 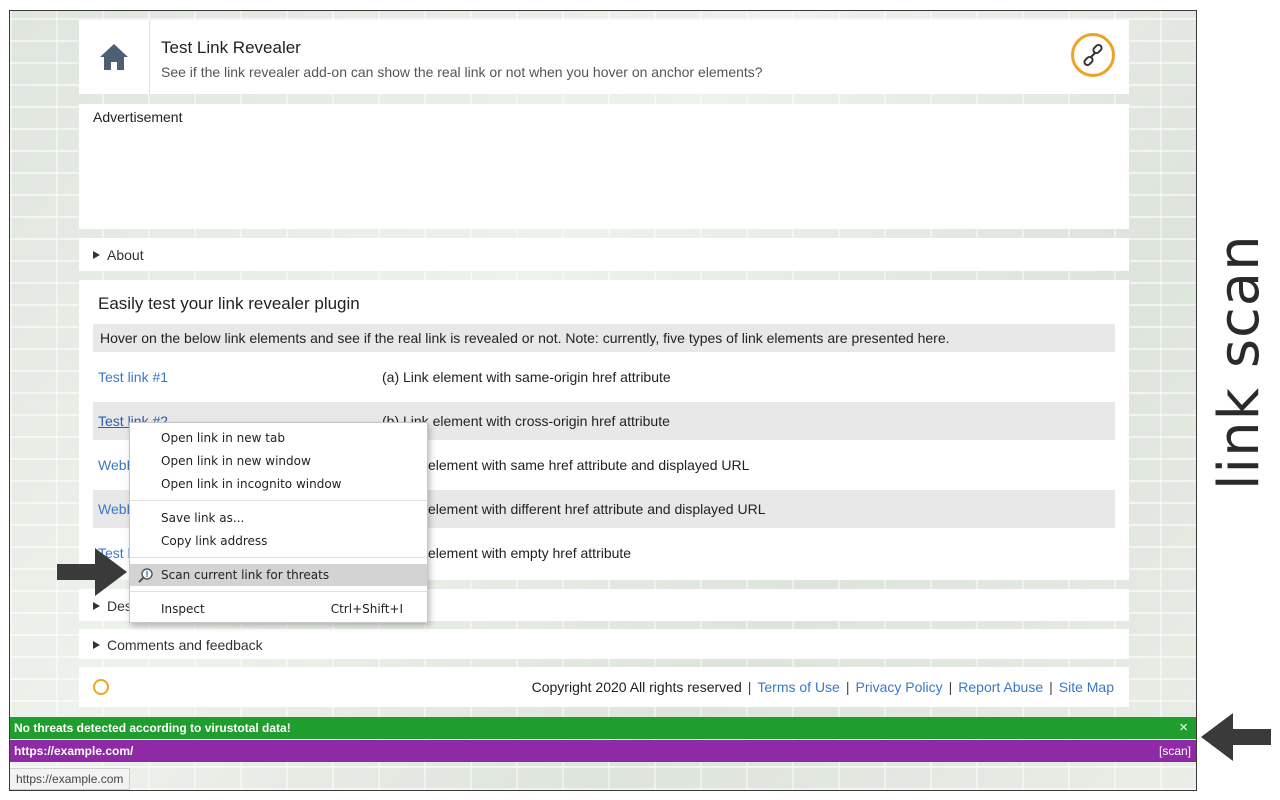 I want to click on menu-item-inspect: Inspect Ctrl+Shift+I, so click(x=278, y=609).